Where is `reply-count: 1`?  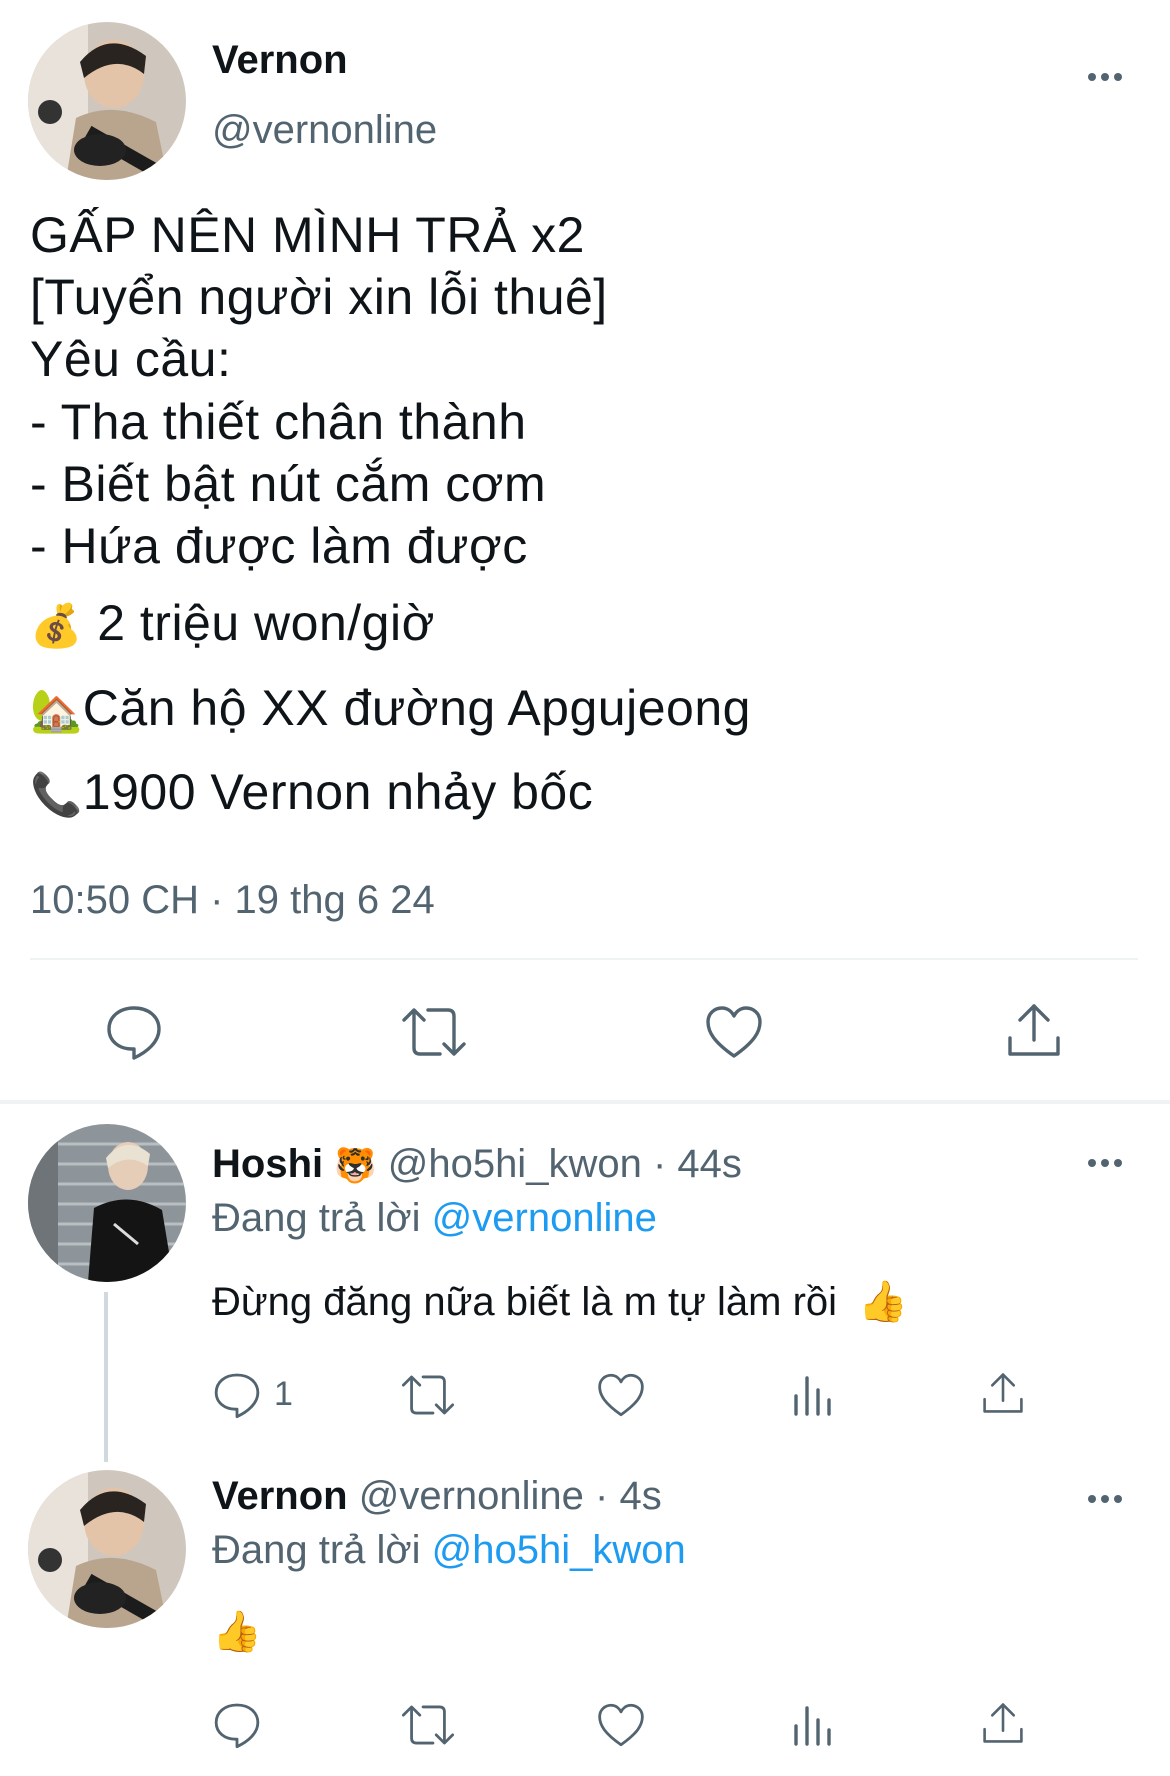 reply-count: 1 is located at coordinates (283, 1394).